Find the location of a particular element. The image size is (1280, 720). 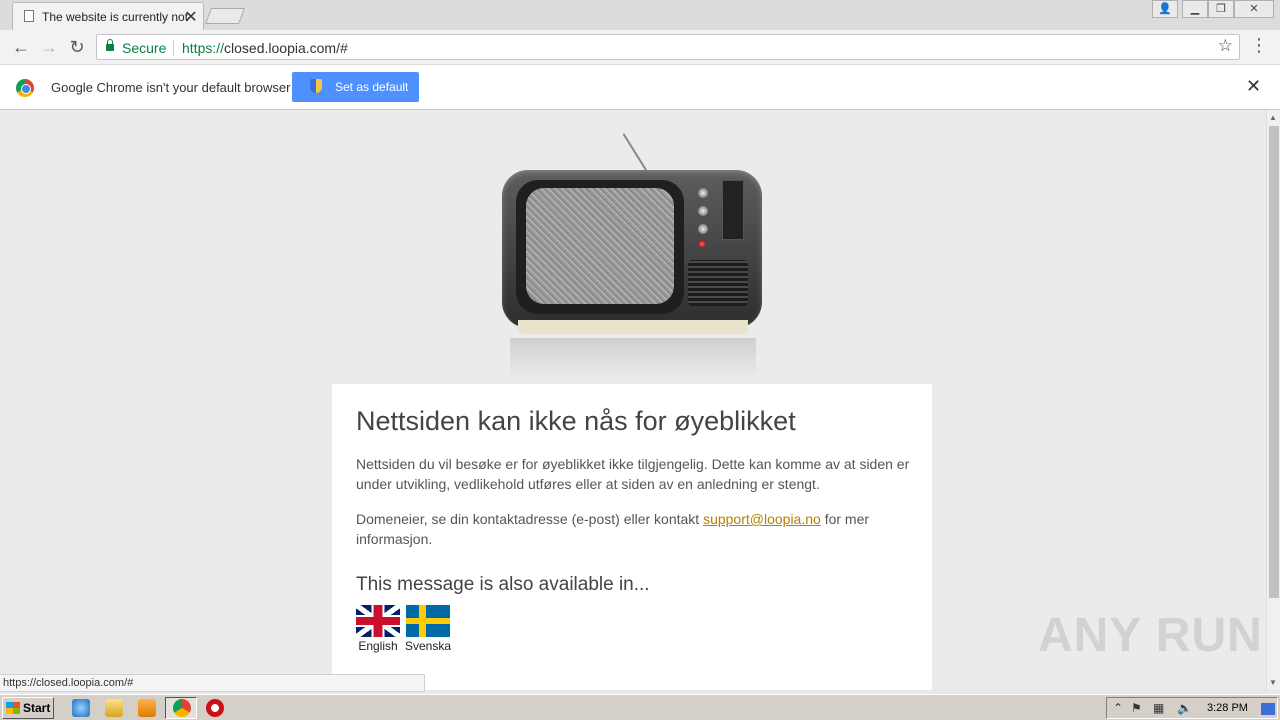

bookmark-star-icon: ☆ is located at coordinates (1225, 46).